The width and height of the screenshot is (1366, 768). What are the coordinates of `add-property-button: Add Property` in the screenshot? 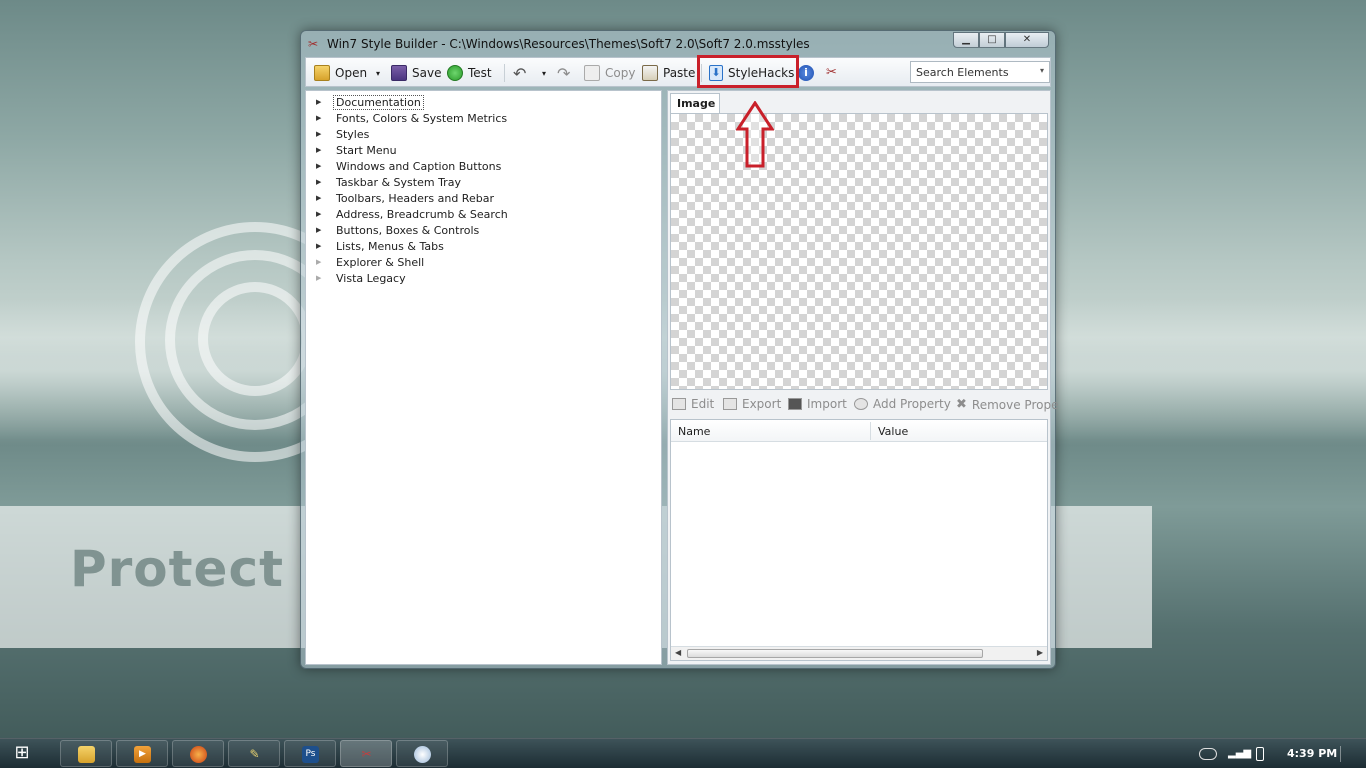 It's located at (902, 404).